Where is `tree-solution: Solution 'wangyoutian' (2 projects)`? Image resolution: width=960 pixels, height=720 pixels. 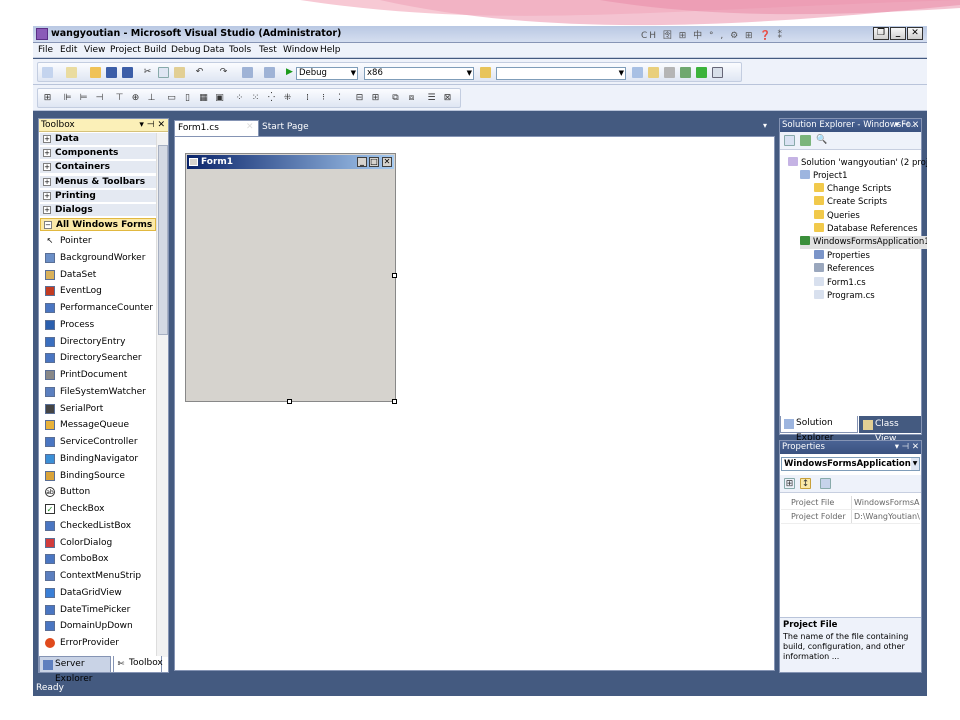
tree-solution: Solution 'wangyoutian' (2 projects) is located at coordinates (857, 163).